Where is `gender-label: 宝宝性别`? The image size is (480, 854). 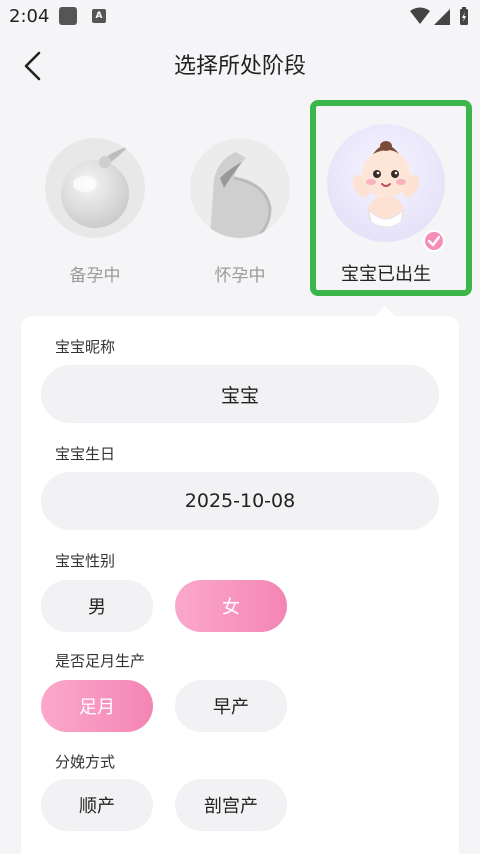 gender-label: 宝宝性别 is located at coordinates (85, 561).